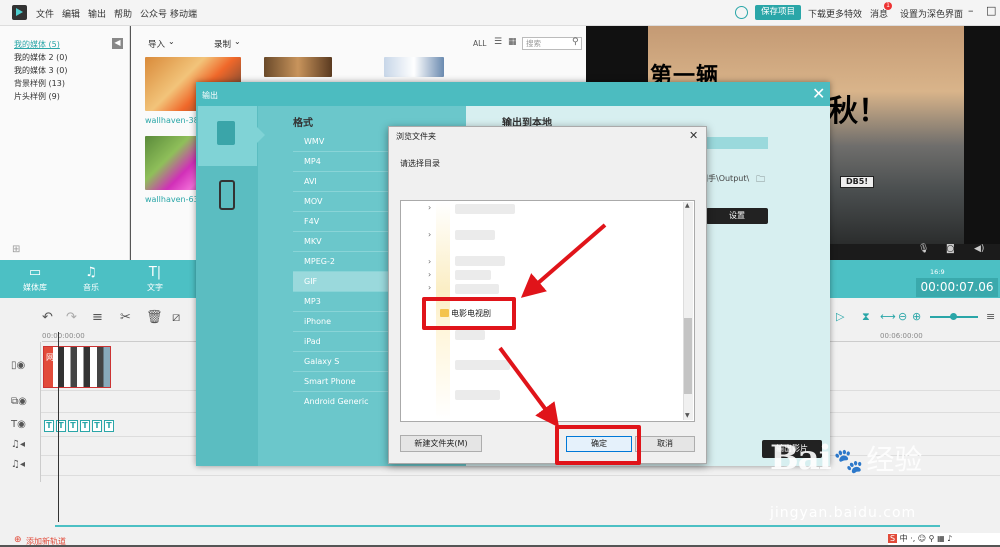  I want to click on ime-toolbar: S 中 ·, ☺ ⚲ ▦ ♪, so click(944, 539).